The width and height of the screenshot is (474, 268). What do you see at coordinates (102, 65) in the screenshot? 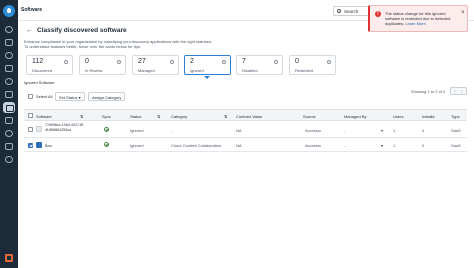
I see `card-in-review: 0 In Review` at bounding box center [102, 65].